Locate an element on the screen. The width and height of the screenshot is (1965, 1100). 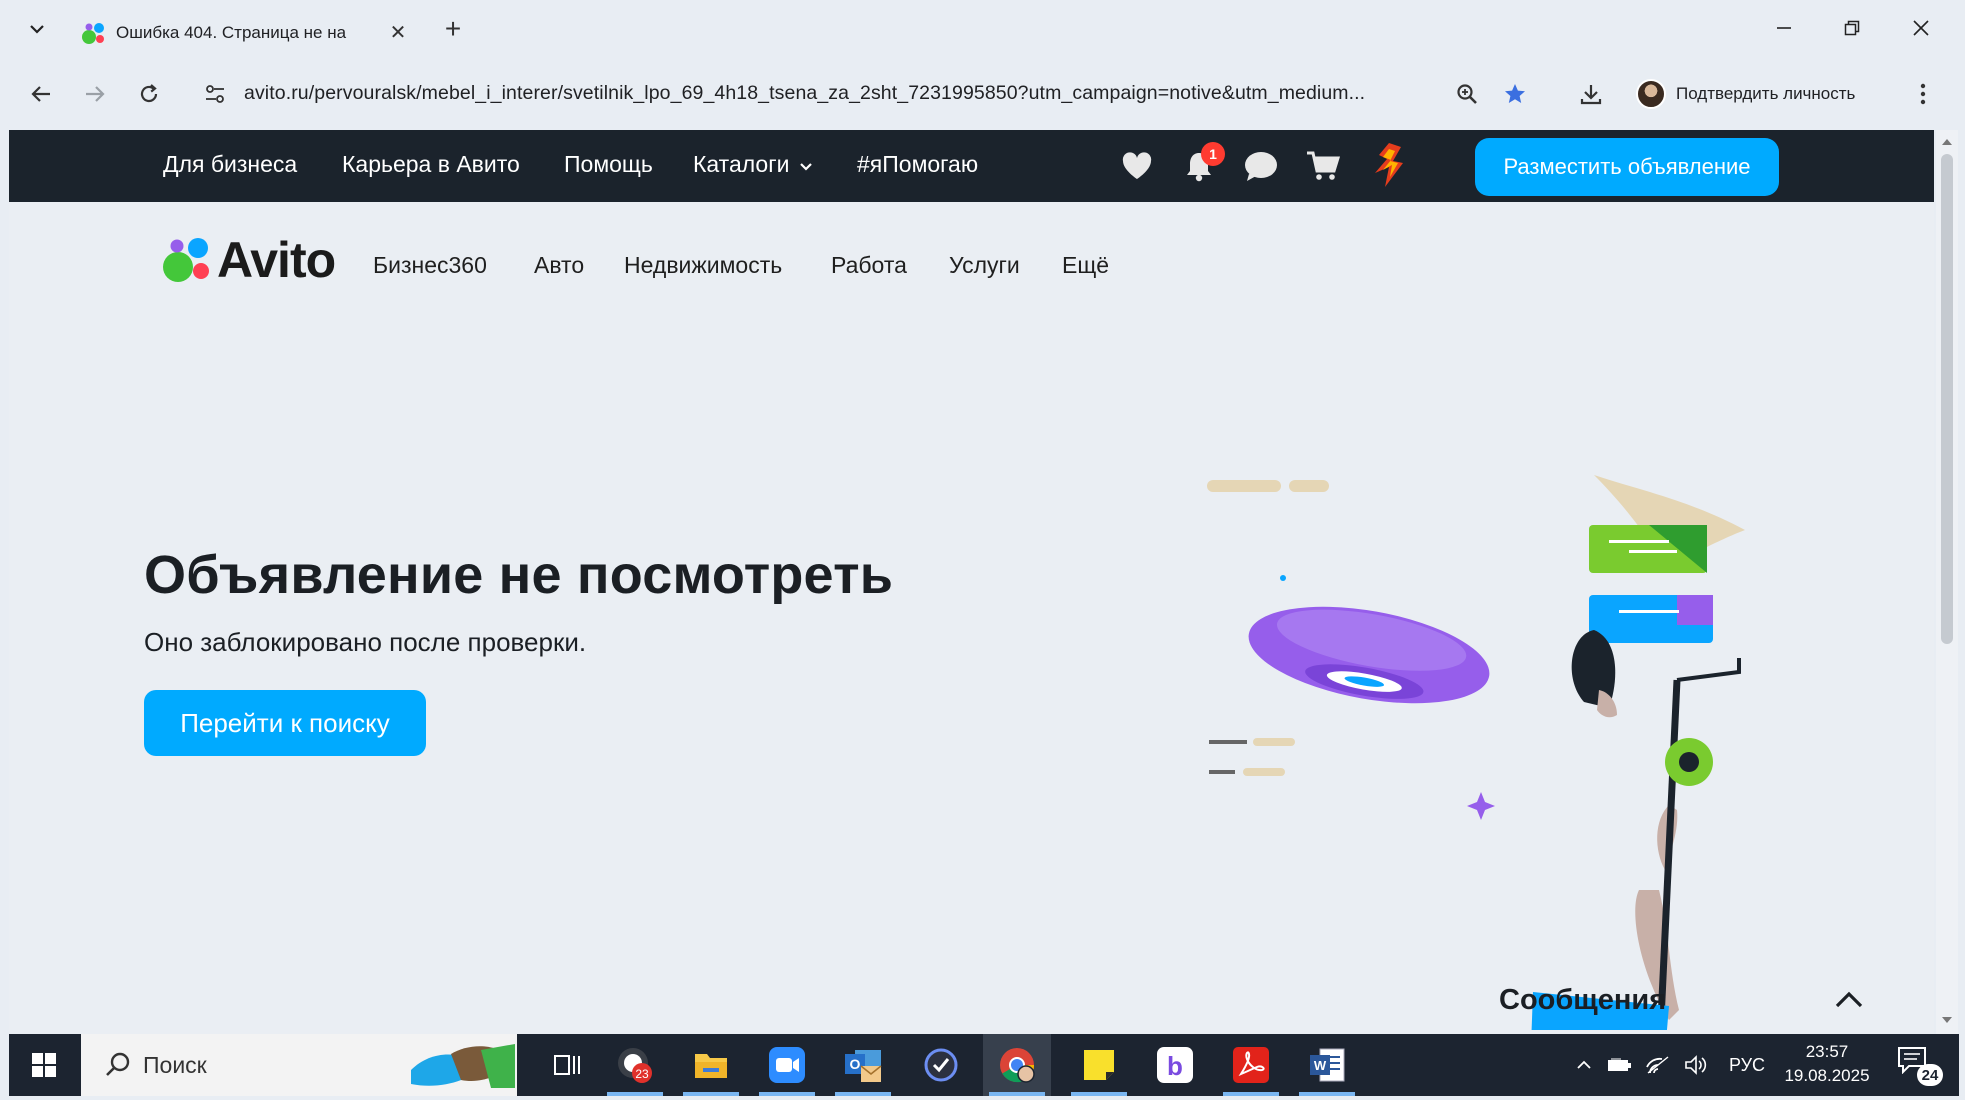
category-more: Ещё is located at coordinates (1085, 265).